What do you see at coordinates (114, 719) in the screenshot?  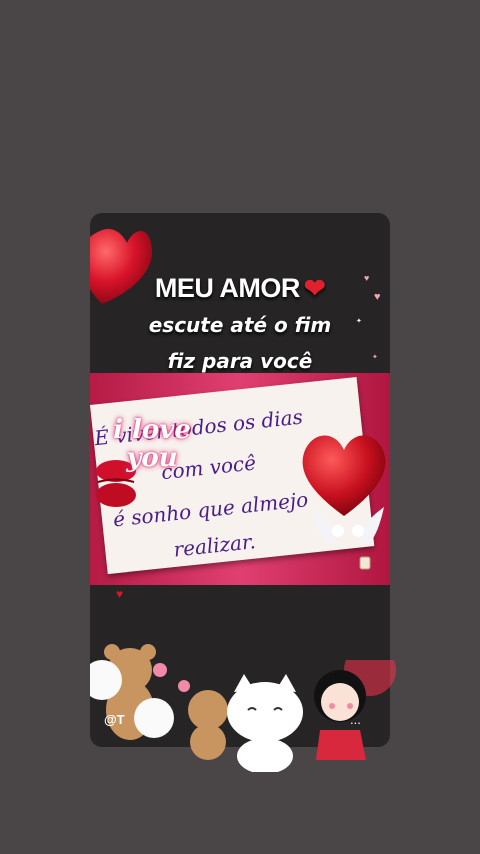 I see `creator-watermark: @T` at bounding box center [114, 719].